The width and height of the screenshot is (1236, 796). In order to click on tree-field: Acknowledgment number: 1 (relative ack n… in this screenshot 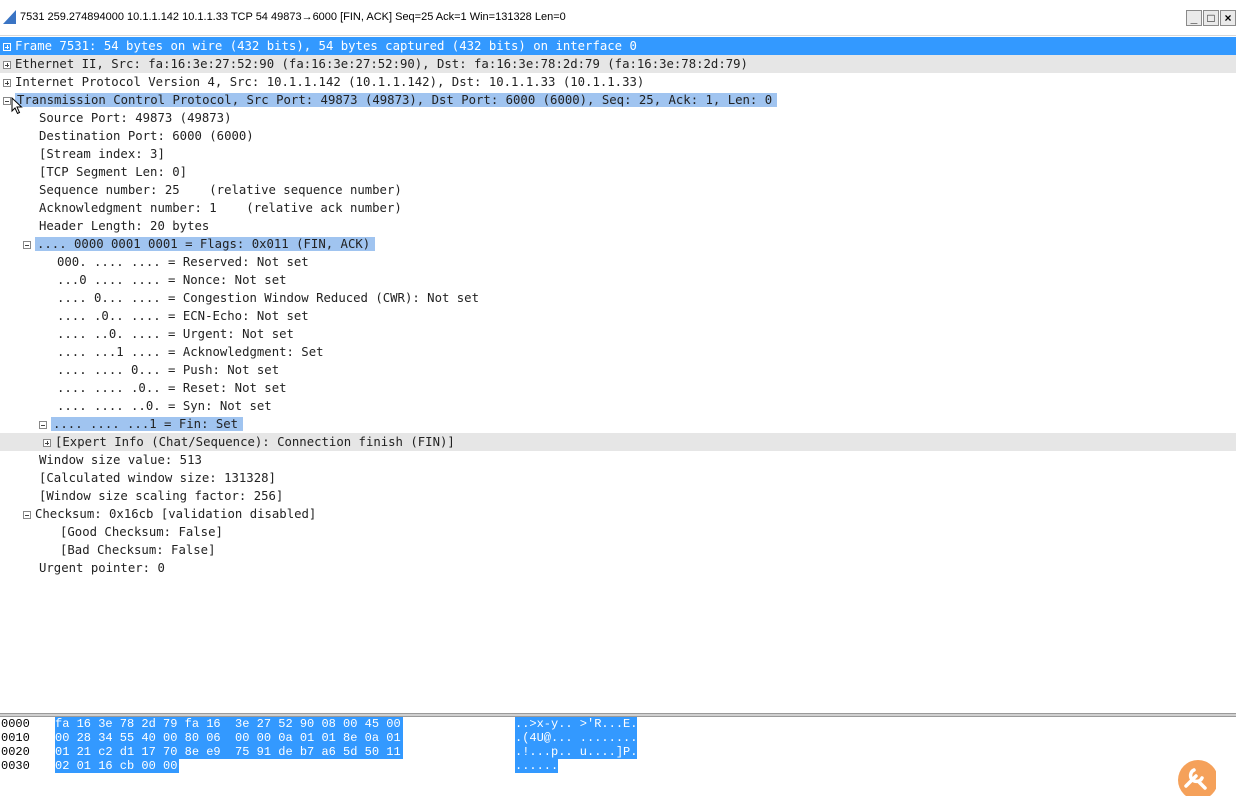, I will do `click(618, 208)`.